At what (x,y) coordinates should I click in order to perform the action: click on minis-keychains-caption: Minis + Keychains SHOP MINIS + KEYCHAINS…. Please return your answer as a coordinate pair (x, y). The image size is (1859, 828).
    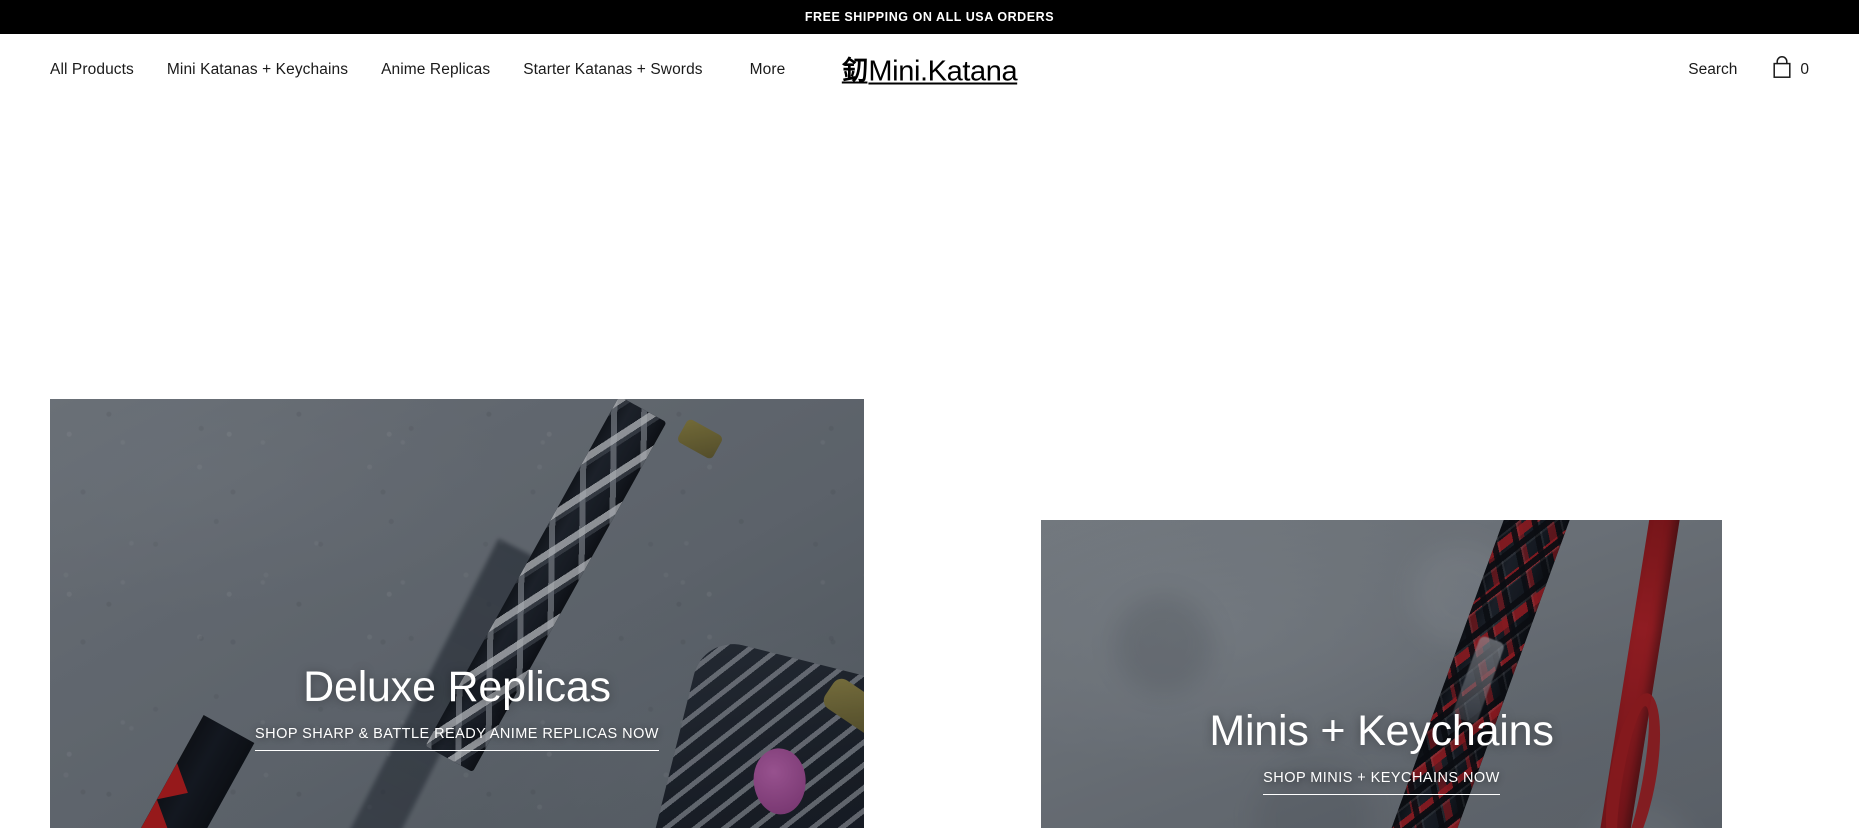
    Looking at the image, I should click on (1381, 751).